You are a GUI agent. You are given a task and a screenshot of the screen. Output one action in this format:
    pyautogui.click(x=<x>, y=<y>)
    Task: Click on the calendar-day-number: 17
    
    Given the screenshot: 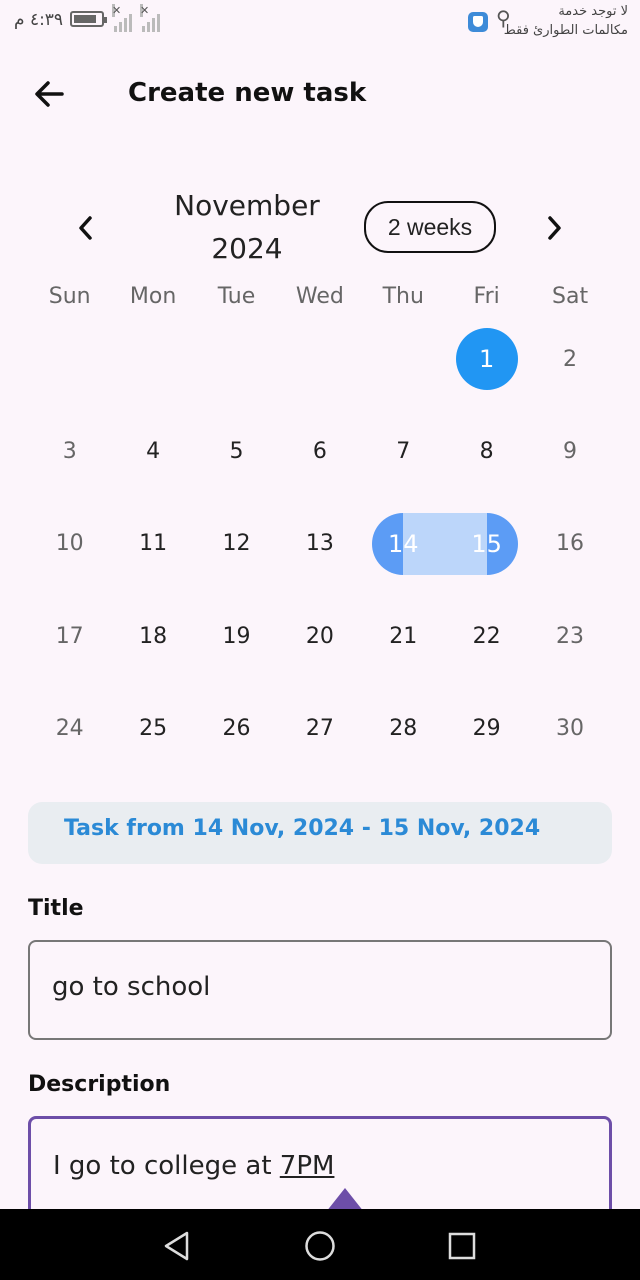 What is the action you would take?
    pyautogui.click(x=69, y=636)
    